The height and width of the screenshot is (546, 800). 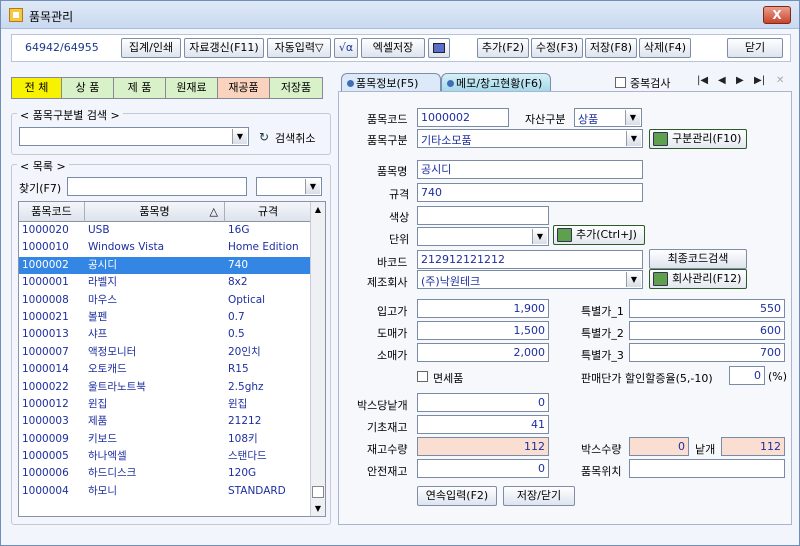 What do you see at coordinates (777, 15) in the screenshot?
I see `window-close-button: X` at bounding box center [777, 15].